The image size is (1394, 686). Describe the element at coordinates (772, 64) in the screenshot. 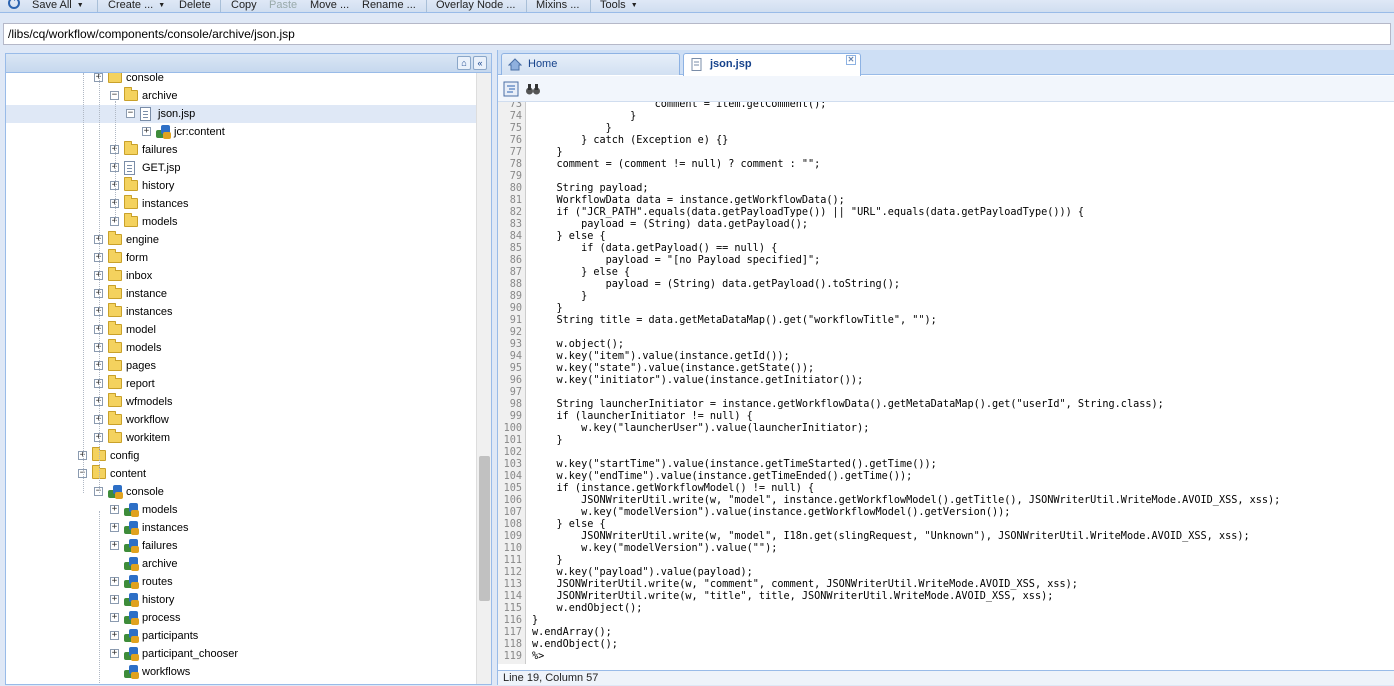

I see `tab-json-jsp: json.jsp ✕` at that location.